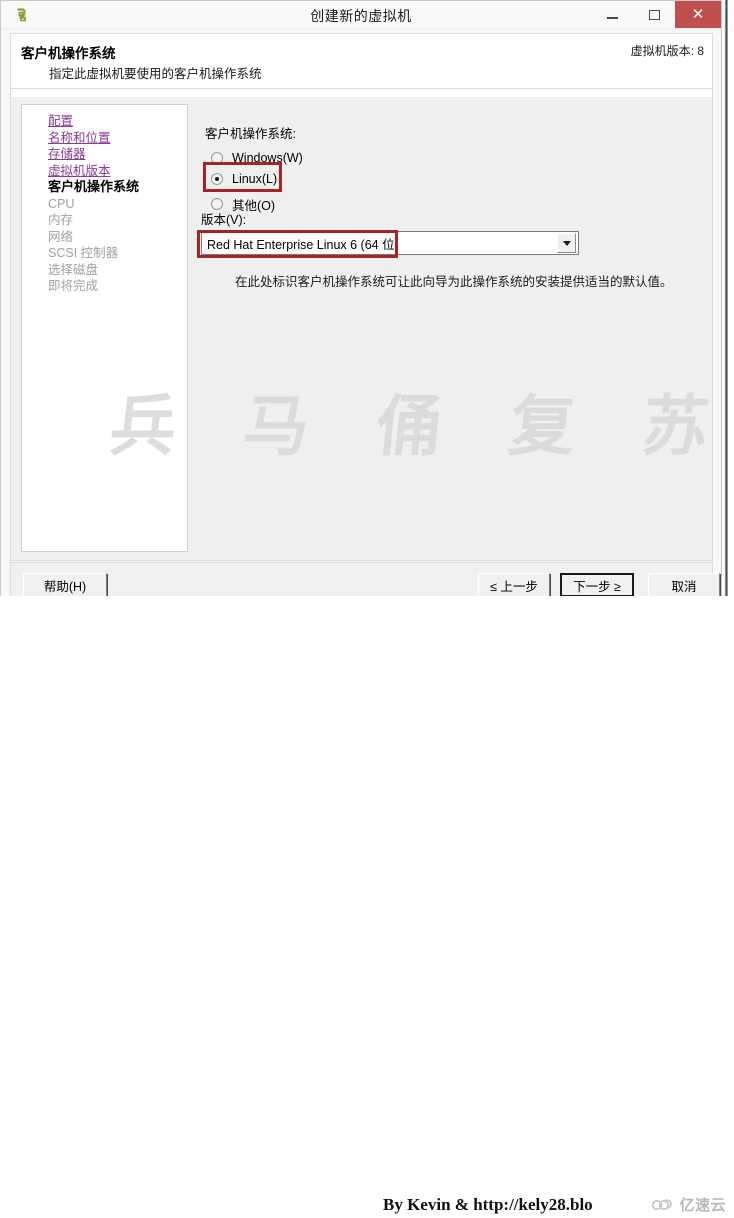 Image resolution: width=734 pixels, height=1218 pixels. Describe the element at coordinates (104, 171) in the screenshot. I see `sidebar-item-vm-version: 虚拟机版本` at that location.